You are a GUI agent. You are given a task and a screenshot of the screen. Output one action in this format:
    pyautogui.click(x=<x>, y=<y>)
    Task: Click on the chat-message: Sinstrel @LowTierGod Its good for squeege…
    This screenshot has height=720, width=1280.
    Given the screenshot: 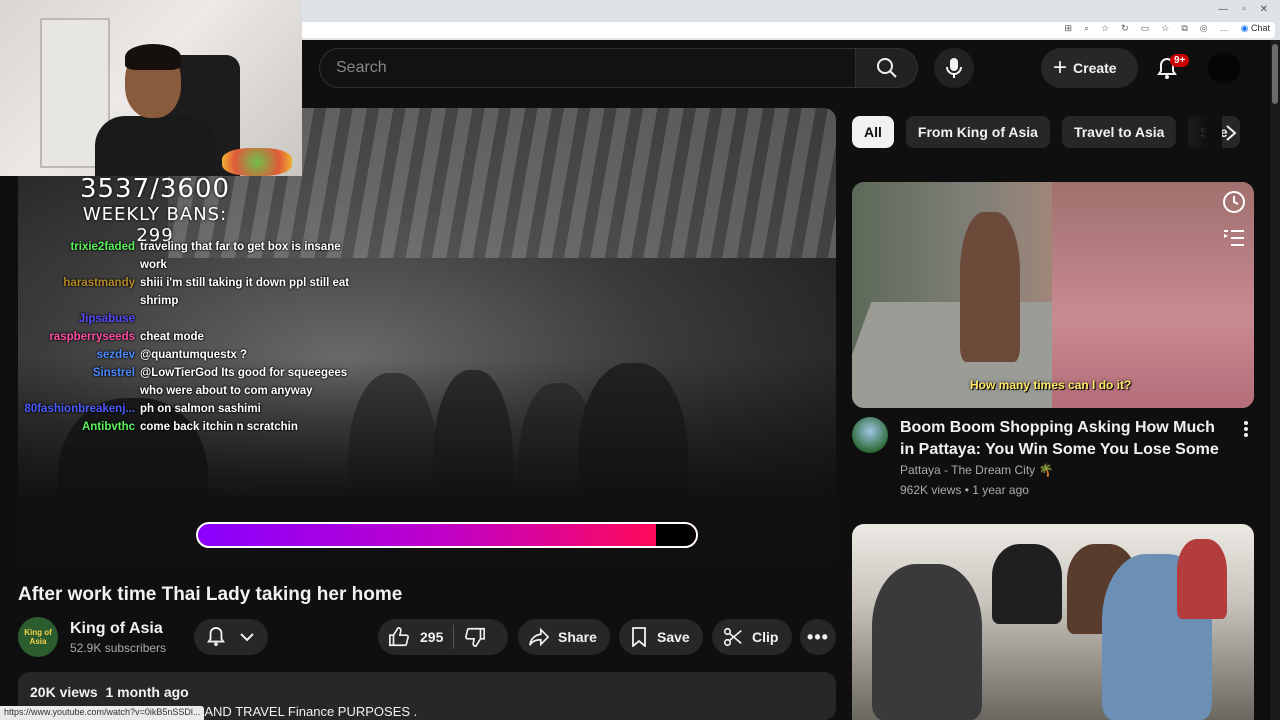 What is the action you would take?
    pyautogui.click(x=180, y=382)
    